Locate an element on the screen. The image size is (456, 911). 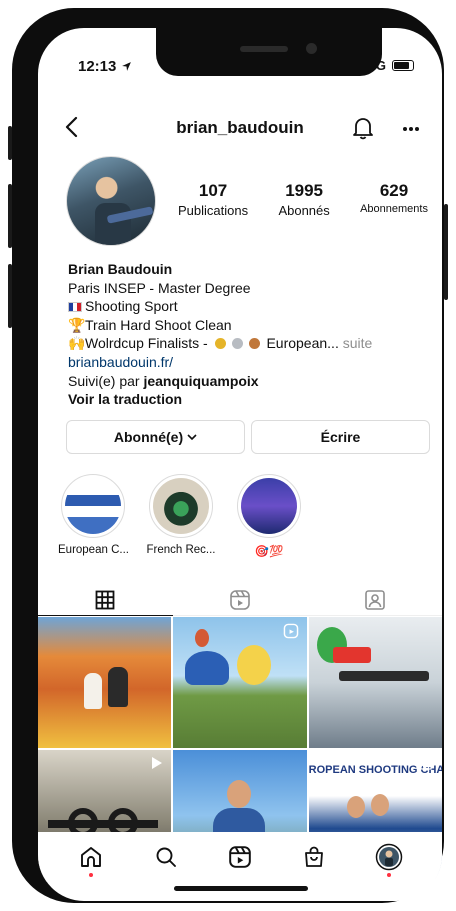
volume-down-button is located at coordinates (10, 296).